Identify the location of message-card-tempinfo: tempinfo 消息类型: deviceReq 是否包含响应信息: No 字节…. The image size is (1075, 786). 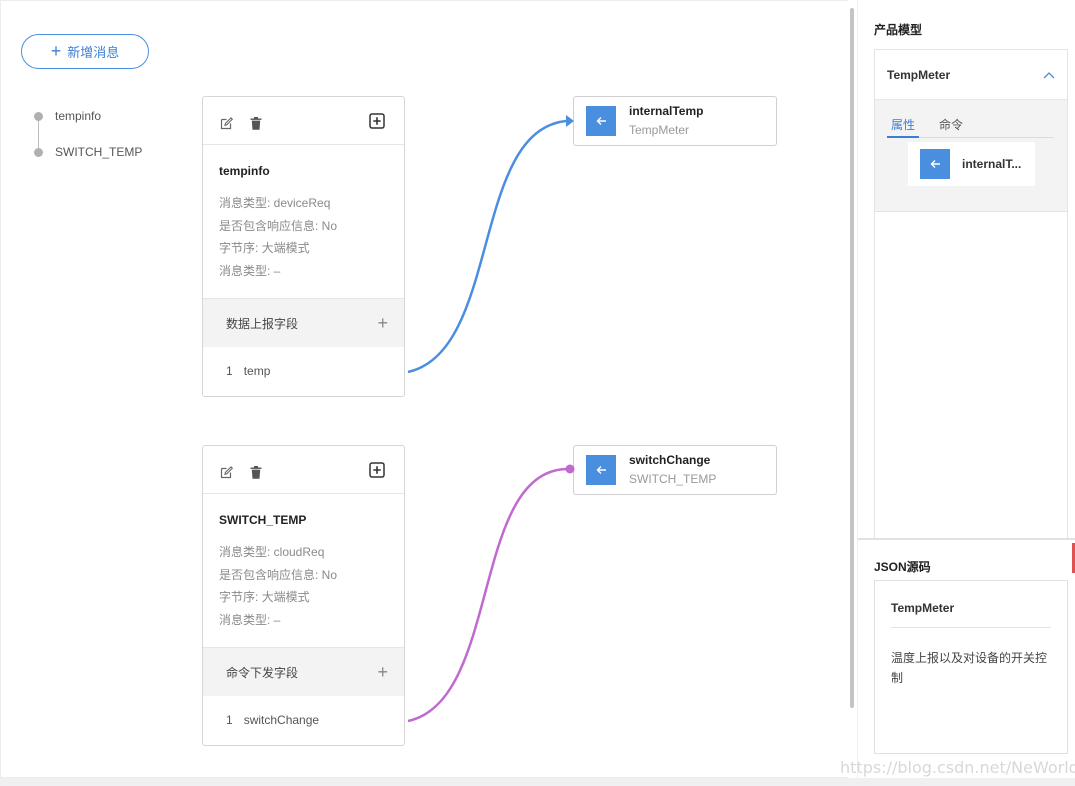
(303, 246).